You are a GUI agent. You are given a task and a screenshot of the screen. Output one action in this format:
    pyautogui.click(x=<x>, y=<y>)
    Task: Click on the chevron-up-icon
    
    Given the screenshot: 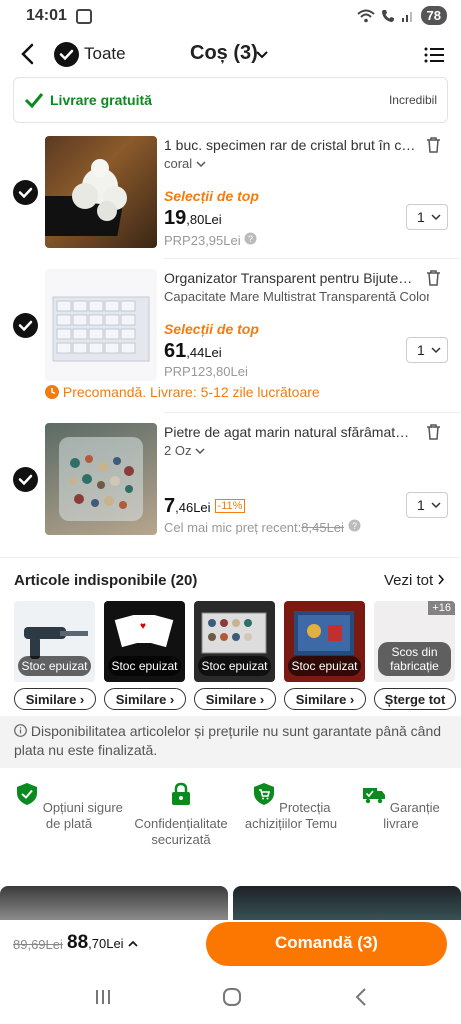 What is the action you would take?
    pyautogui.click(x=133, y=943)
    